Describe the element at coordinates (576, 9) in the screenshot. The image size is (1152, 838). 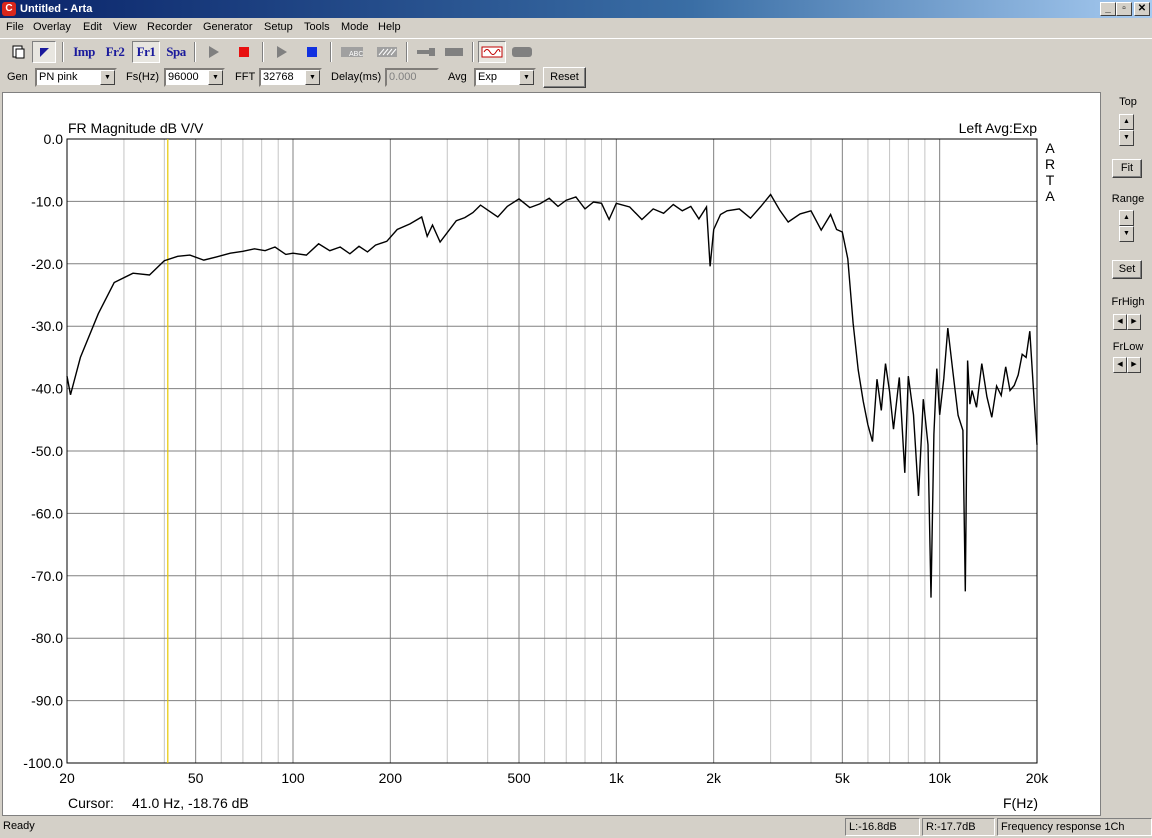
I see `title-bar: C Untitled - Arta _ ▫ ✕` at that location.